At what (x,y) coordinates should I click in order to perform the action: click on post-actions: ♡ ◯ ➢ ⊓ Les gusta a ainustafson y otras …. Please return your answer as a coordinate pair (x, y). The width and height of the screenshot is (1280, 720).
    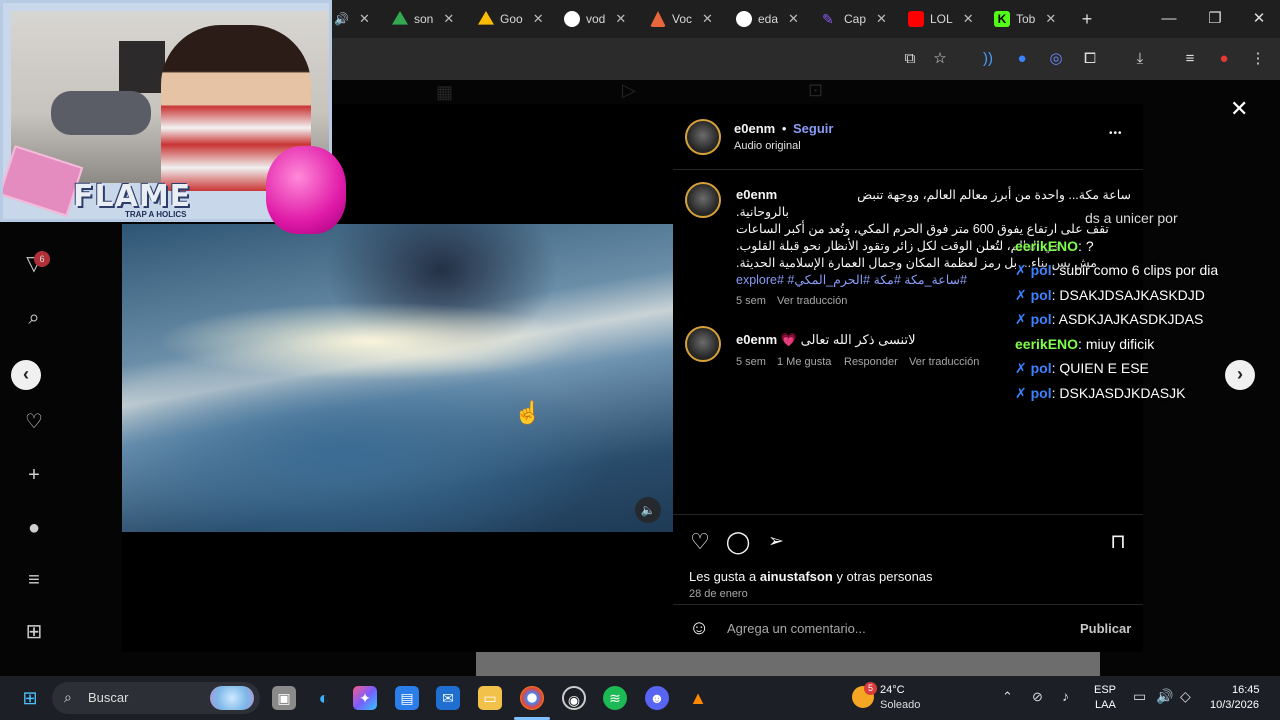
    Looking at the image, I should click on (908, 559).